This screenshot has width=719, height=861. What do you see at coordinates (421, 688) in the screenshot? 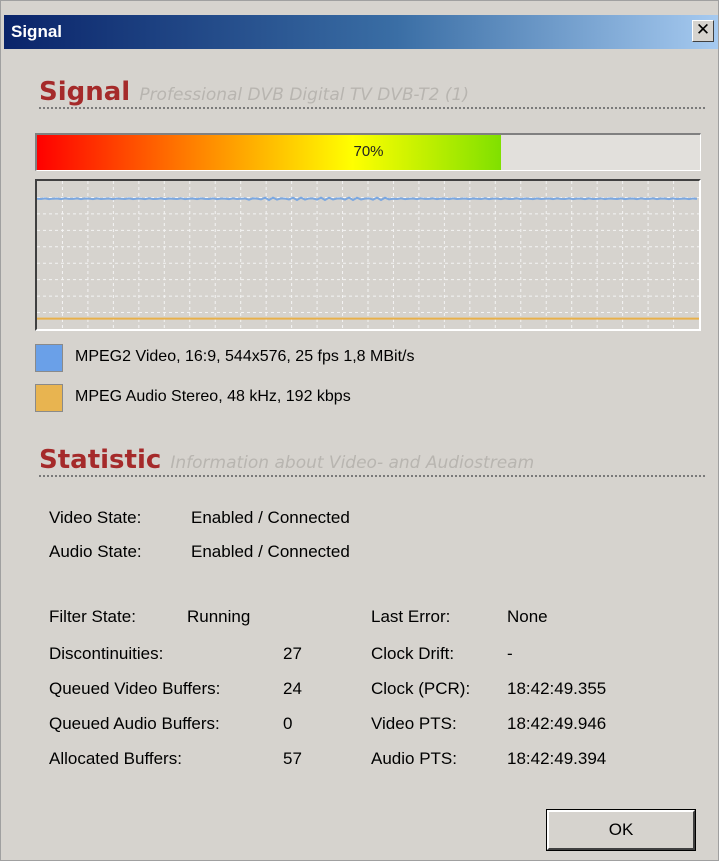
I see `clock-pcr-label: Clock (PCR):` at bounding box center [421, 688].